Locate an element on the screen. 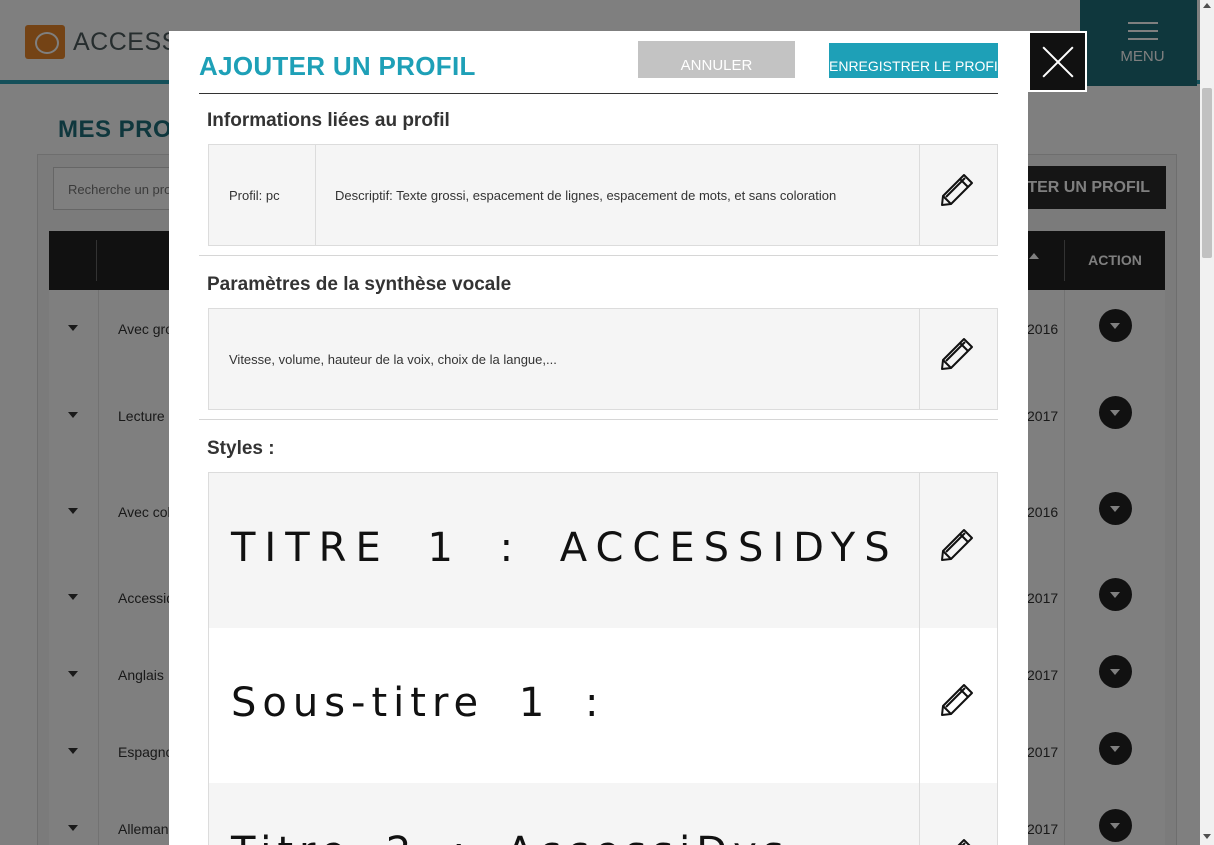  section-title-styles: Styles : is located at coordinates (241, 448).